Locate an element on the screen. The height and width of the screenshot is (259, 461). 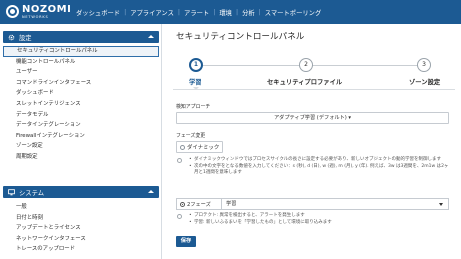
step-2-circle: 2 is located at coordinates (306, 65).